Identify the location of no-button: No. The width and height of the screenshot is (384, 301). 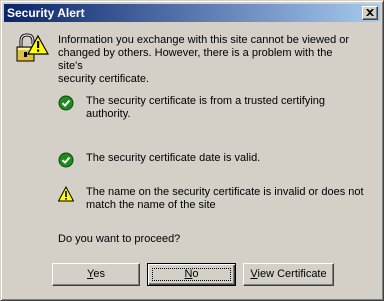
(191, 274).